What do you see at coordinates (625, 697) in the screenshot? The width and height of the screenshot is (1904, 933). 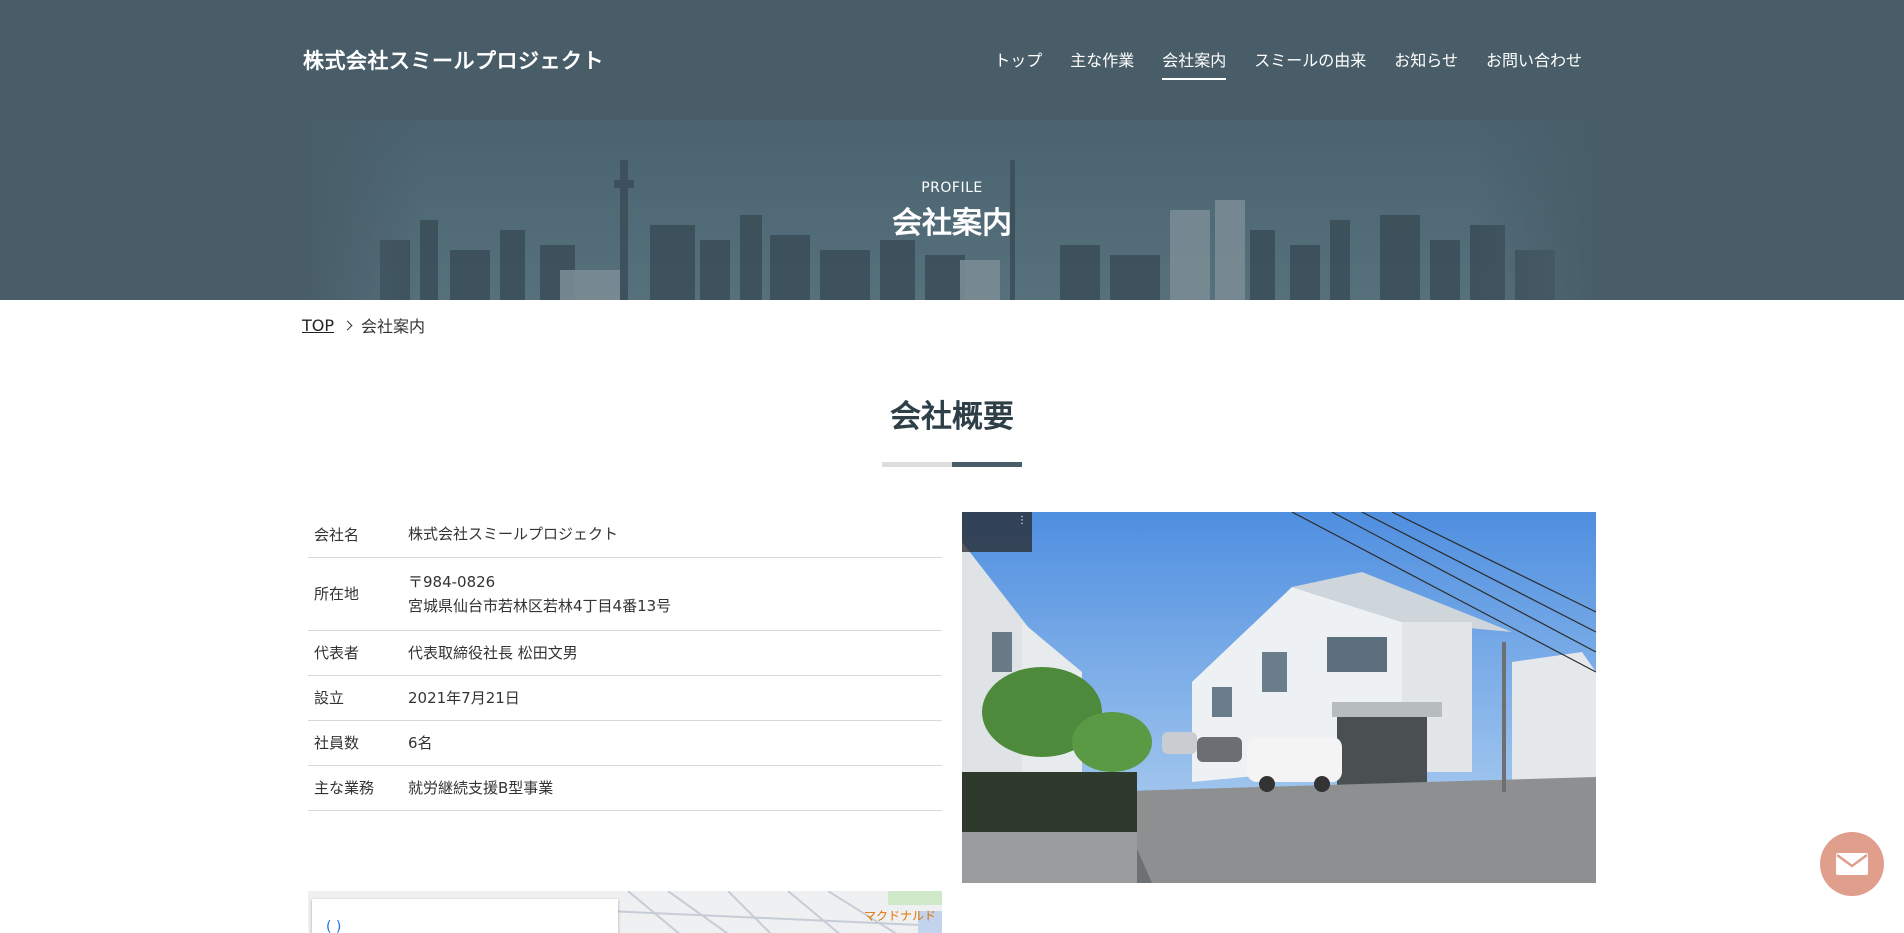 I see `table-row: 設立 2021年7月21日` at bounding box center [625, 697].